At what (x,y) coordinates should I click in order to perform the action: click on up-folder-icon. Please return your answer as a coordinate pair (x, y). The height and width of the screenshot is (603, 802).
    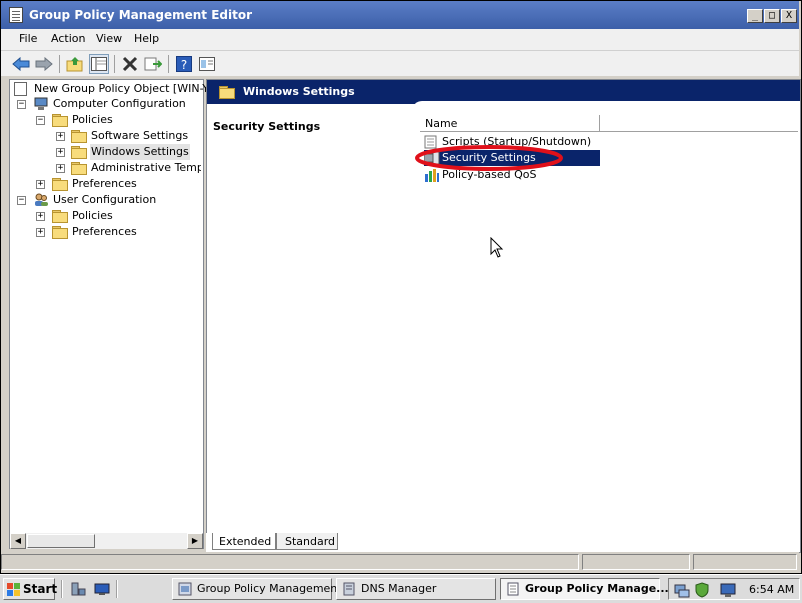
    Looking at the image, I should click on (75, 64).